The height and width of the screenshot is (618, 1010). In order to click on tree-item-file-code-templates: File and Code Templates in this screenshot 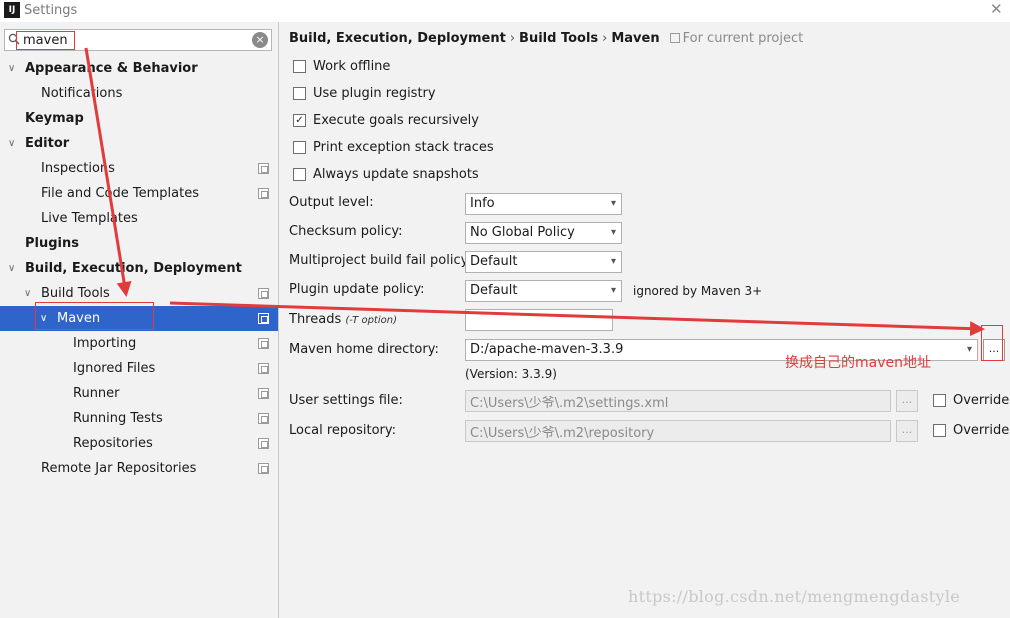, I will do `click(139, 193)`.